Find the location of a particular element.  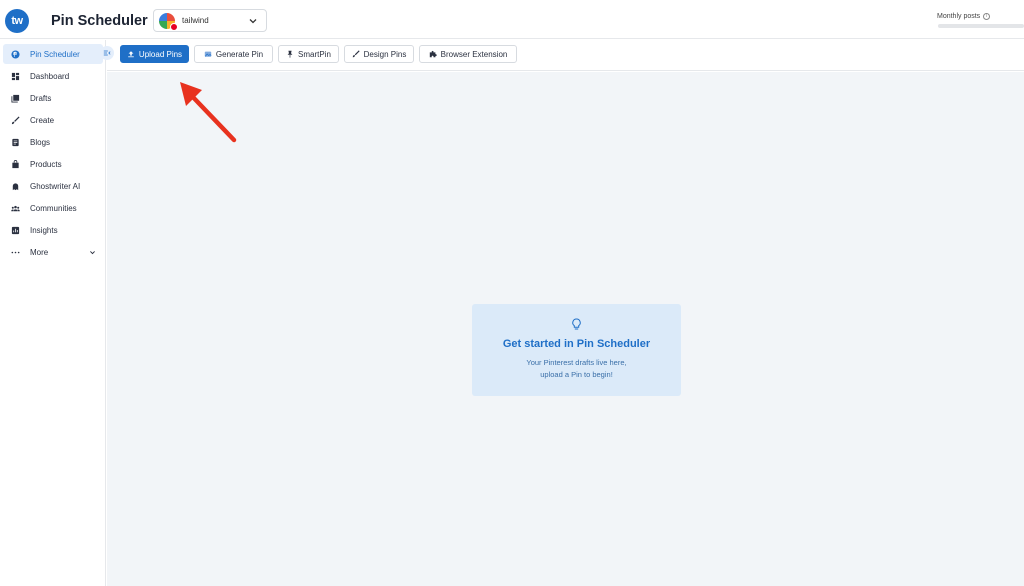

sidebar-item-label: Blogs is located at coordinates (40, 142).